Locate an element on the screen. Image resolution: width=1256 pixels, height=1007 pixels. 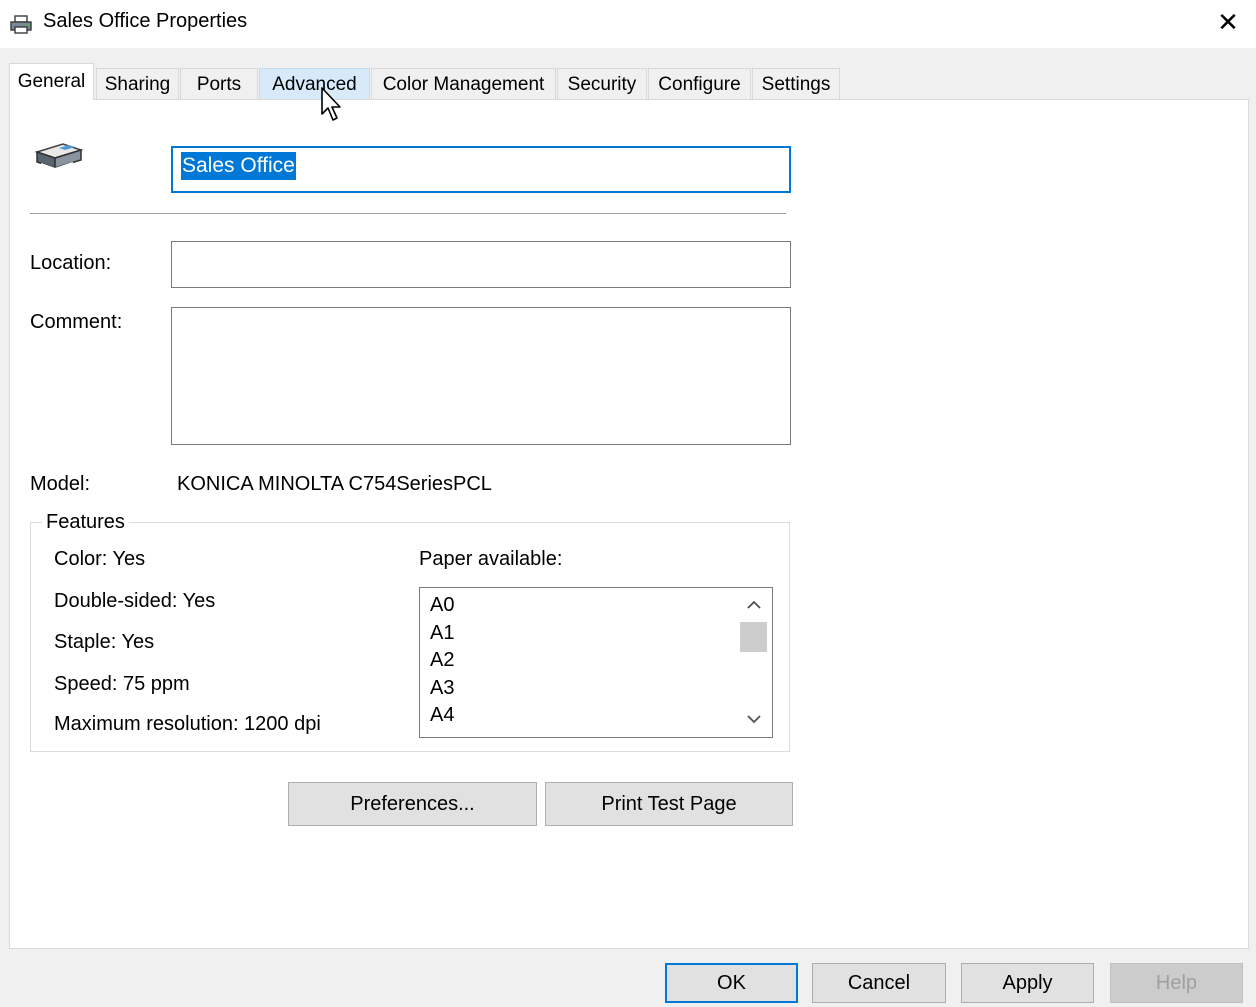
feature-max-resolution: Maximum resolution: 1200 dpi is located at coordinates (187, 724).